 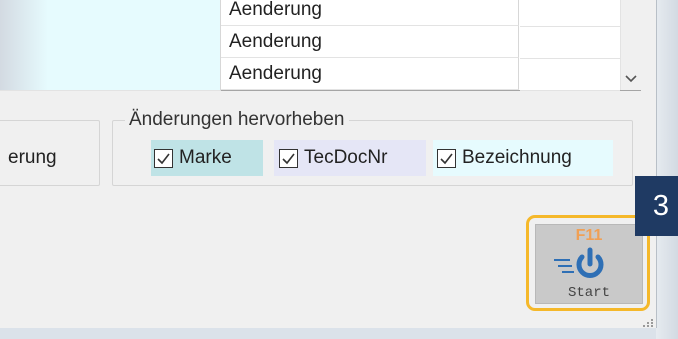 What do you see at coordinates (656, 206) in the screenshot?
I see `step-number-badge: 3` at bounding box center [656, 206].